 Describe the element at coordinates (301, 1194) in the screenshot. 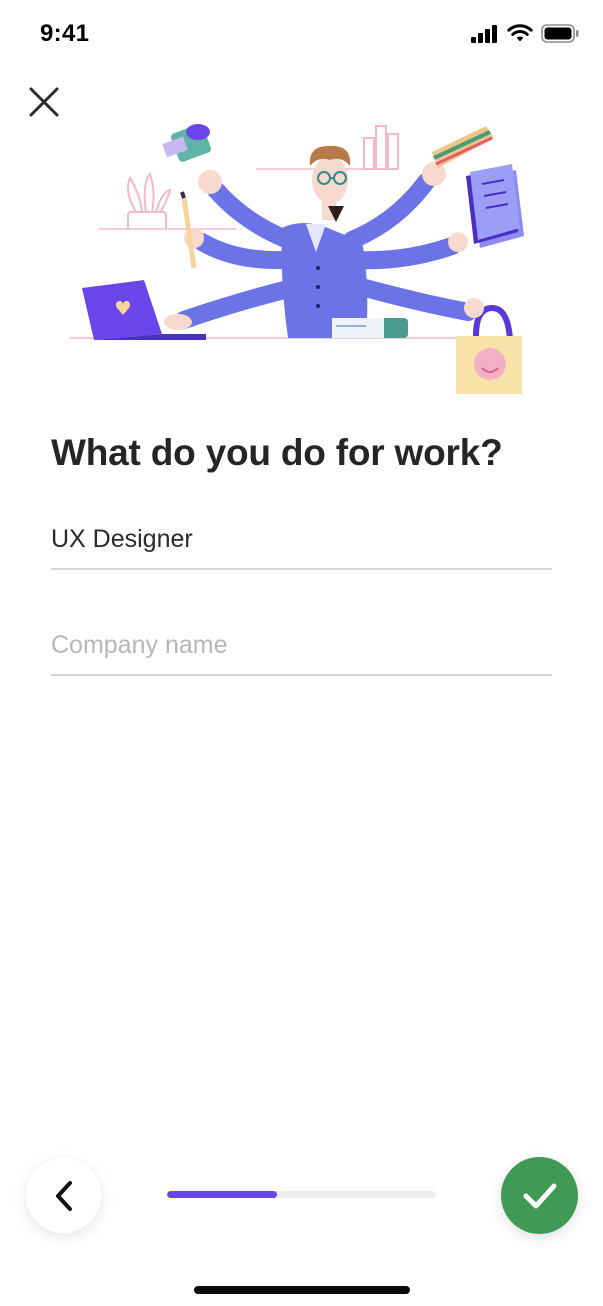

I see `progress-bar` at that location.